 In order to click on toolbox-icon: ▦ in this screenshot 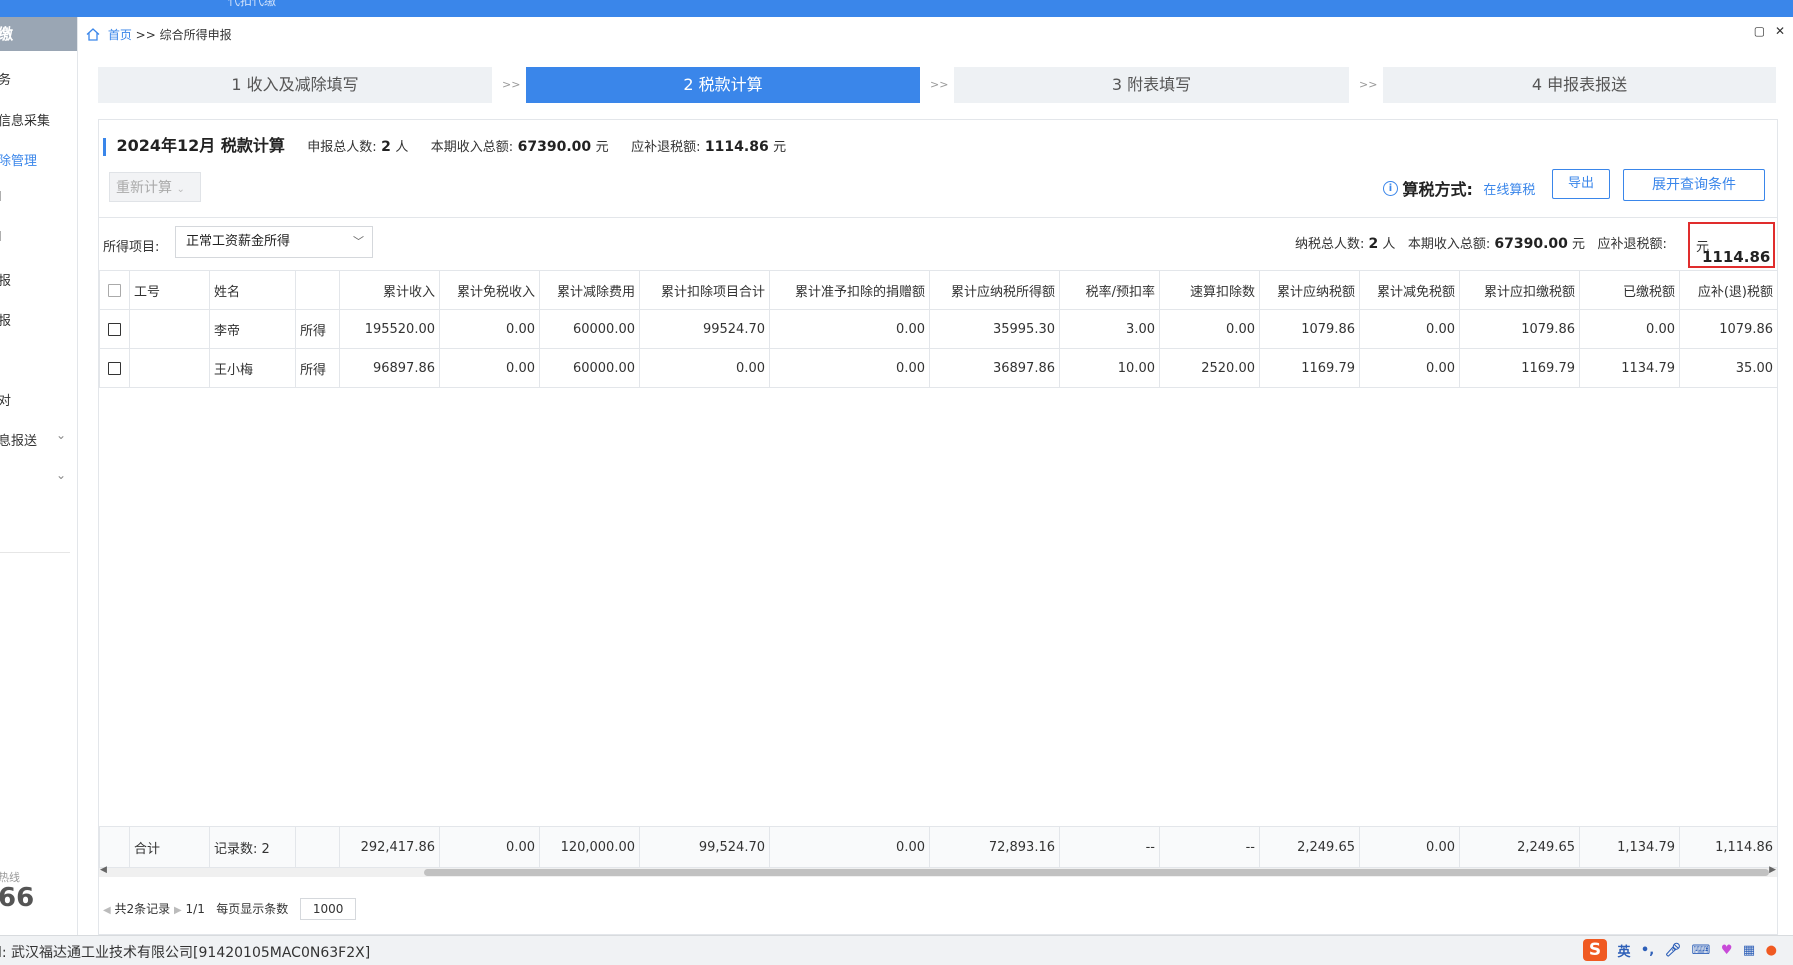, I will do `click(1749, 950)`.